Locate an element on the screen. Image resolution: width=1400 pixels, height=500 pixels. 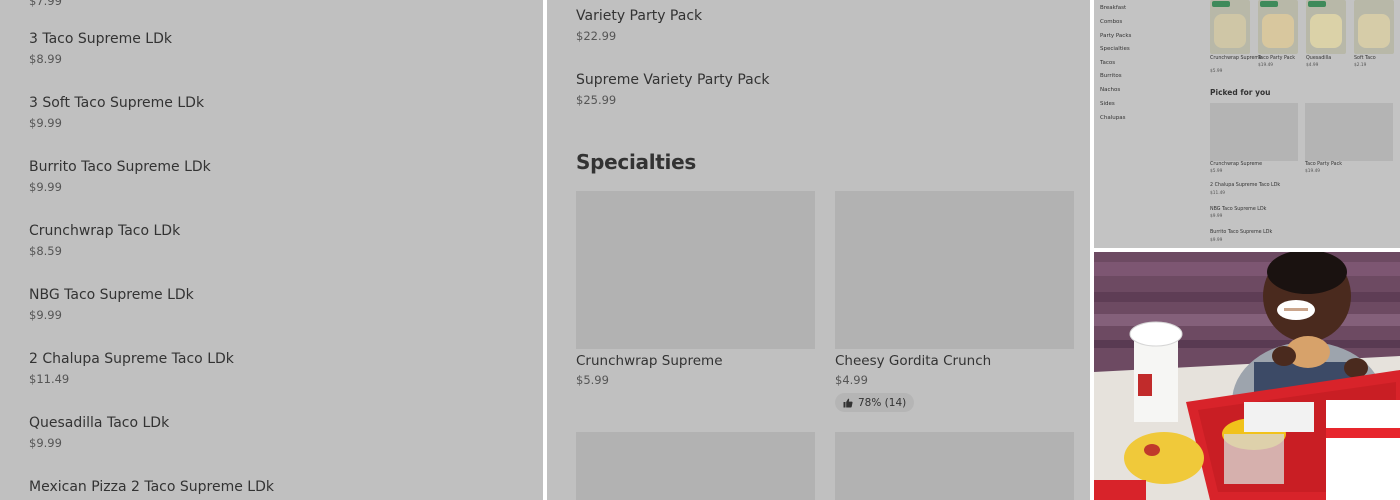
featured-item-name: Soft Taco is located at coordinates (1365, 58).